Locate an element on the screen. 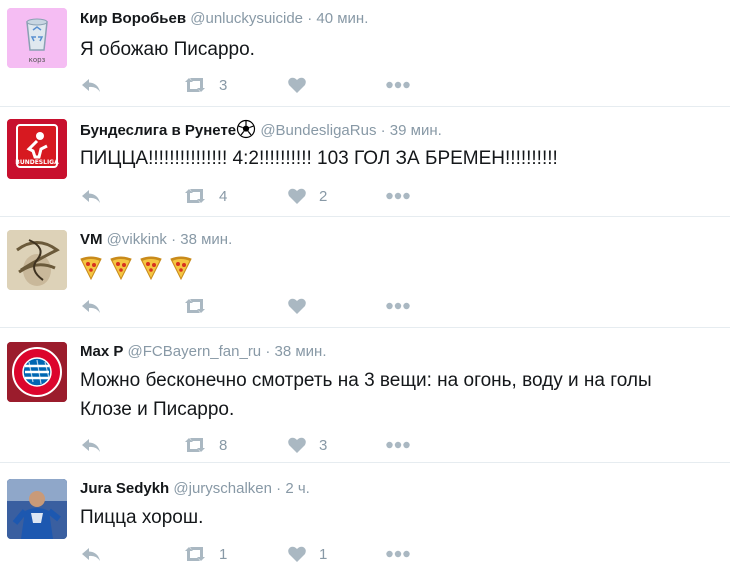 This screenshot has height=575, width=730. soccer-ball-icon is located at coordinates (246, 129).